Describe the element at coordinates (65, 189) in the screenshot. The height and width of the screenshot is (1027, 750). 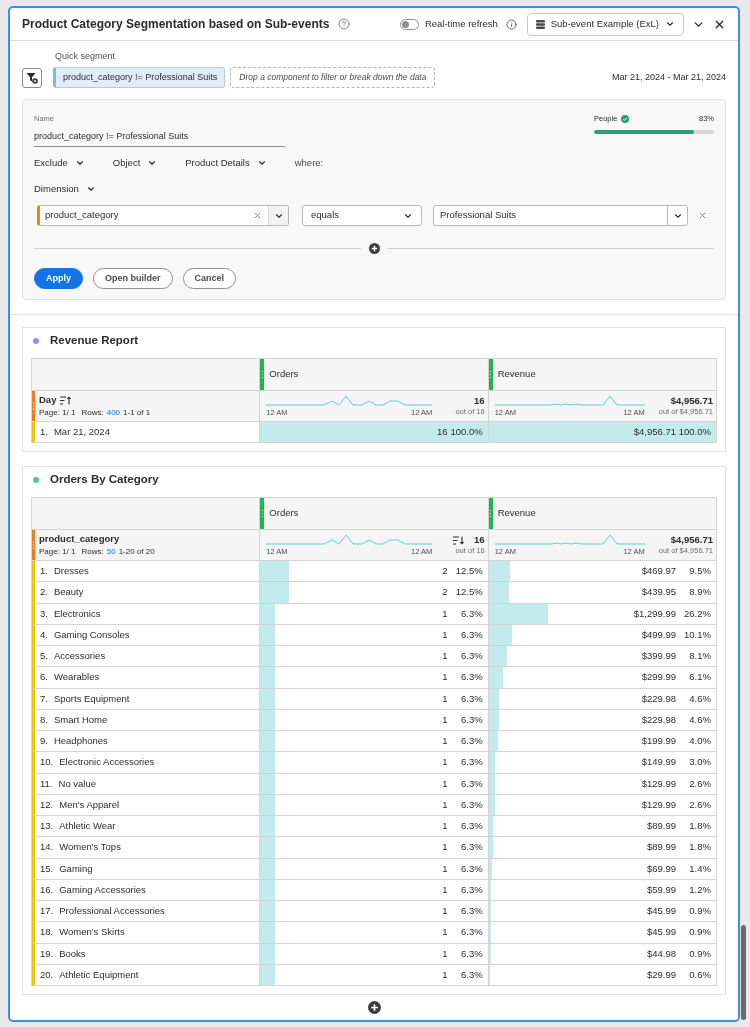
I see `component-type-dropdown: Dimension` at that location.